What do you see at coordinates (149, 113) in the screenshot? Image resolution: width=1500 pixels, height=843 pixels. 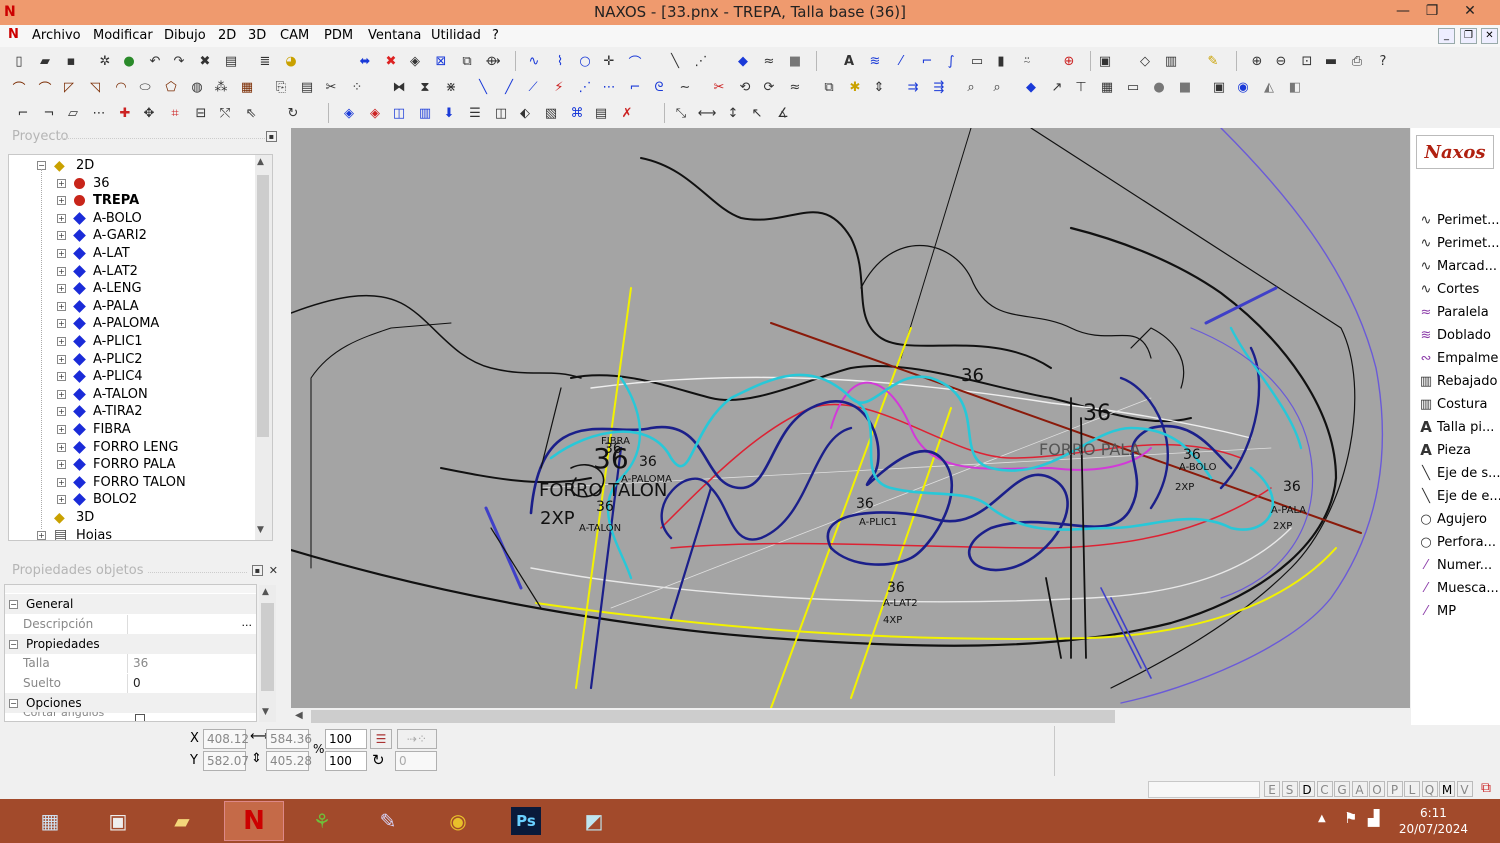 I see `move-cross-icon: ✥` at bounding box center [149, 113].